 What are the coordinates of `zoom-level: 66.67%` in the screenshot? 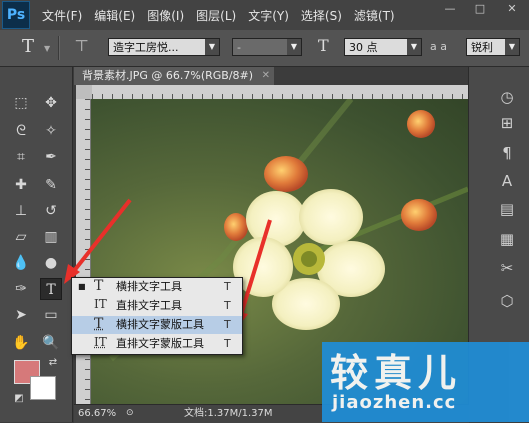 It's located at (97, 413).